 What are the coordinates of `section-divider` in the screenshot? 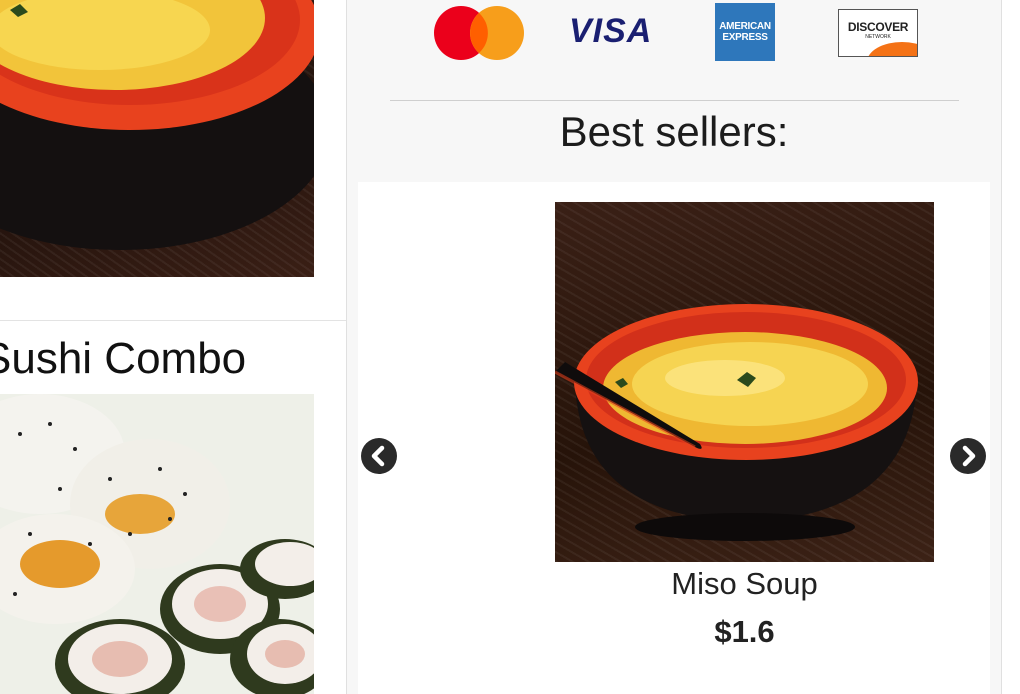 It's located at (173, 320).